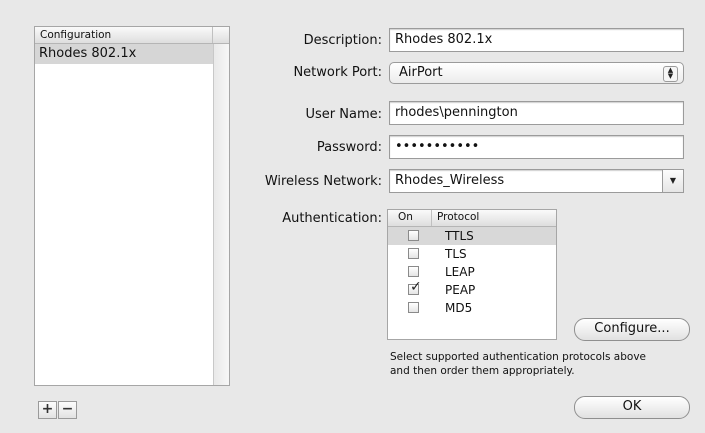 The width and height of the screenshot is (705, 433). What do you see at coordinates (670, 74) in the screenshot?
I see `up-down-arrows-icon: ▲ ▼` at bounding box center [670, 74].